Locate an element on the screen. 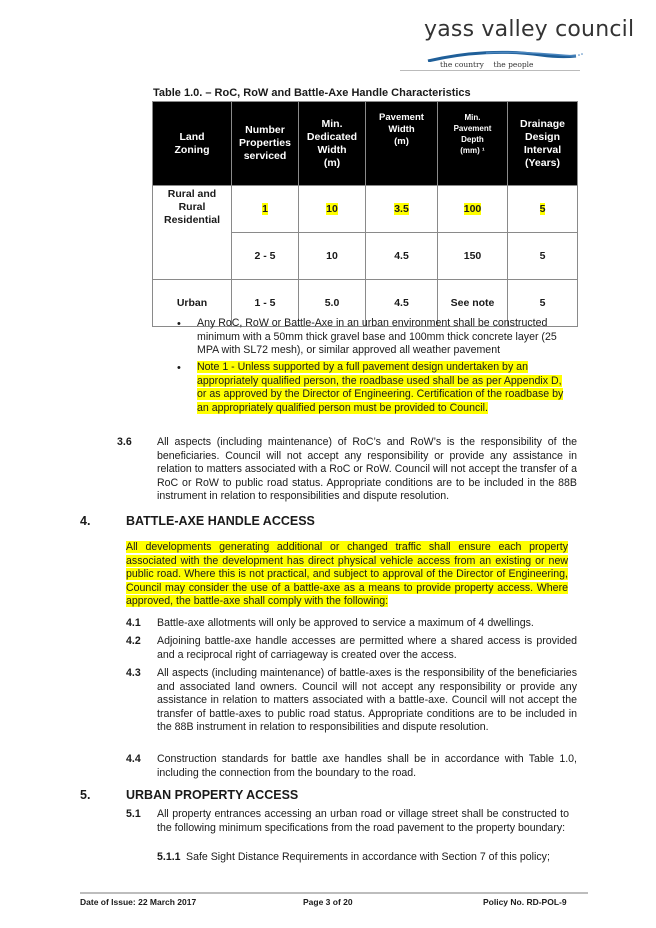 The image size is (656, 928). cell-pavement-width: 3.5 is located at coordinates (401, 209).